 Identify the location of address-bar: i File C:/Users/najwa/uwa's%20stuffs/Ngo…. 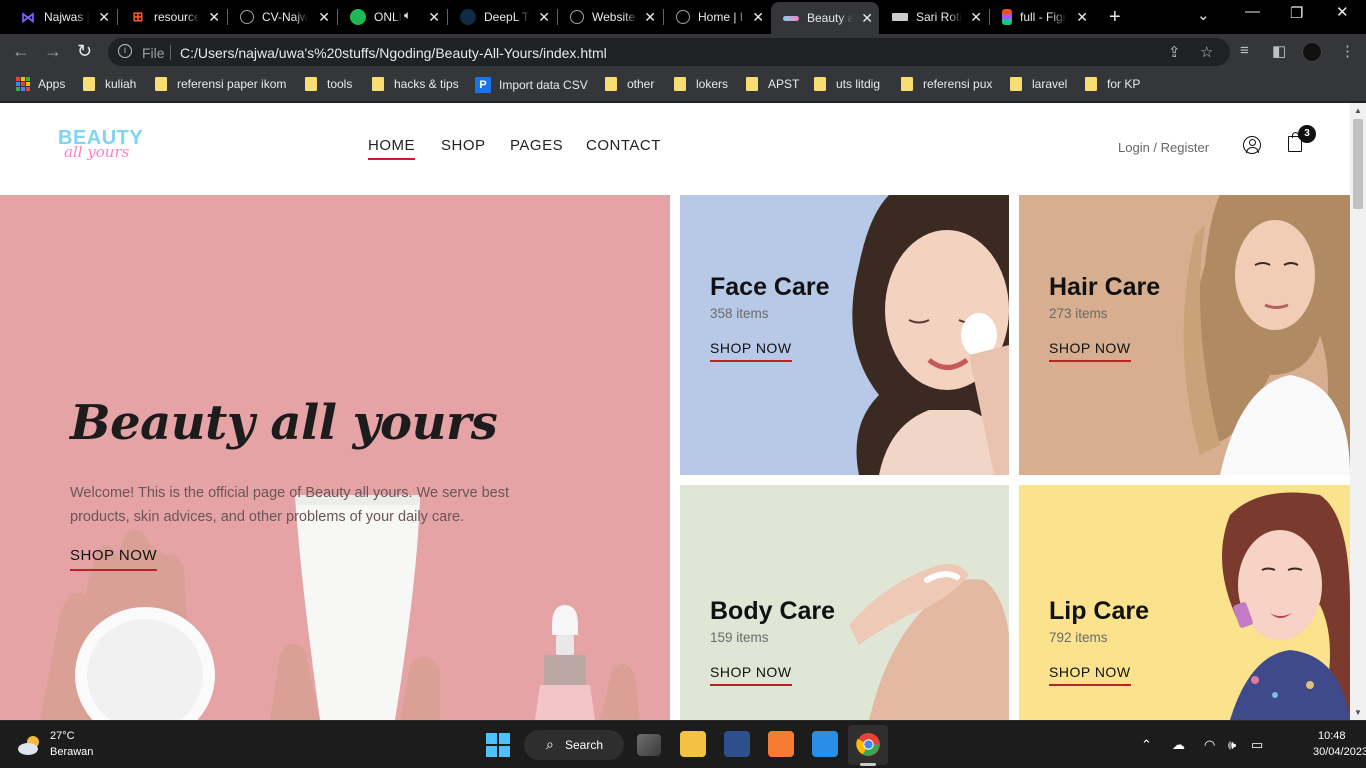
(669, 52).